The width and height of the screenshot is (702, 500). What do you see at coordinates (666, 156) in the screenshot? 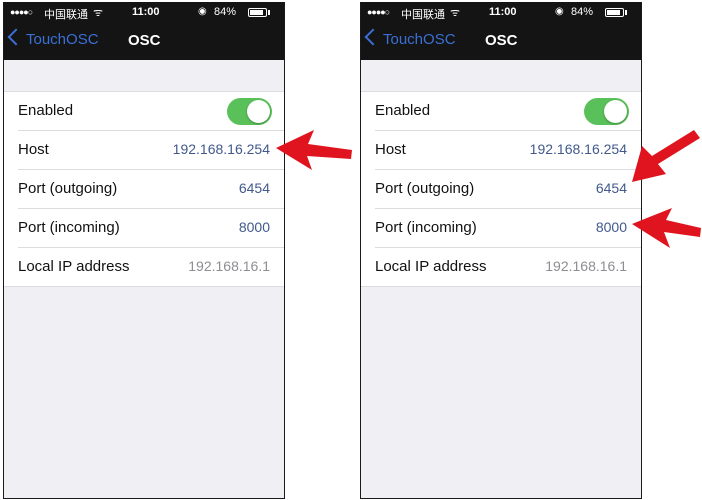
I see `red-arrow-icon-port-outgoing` at bounding box center [666, 156].